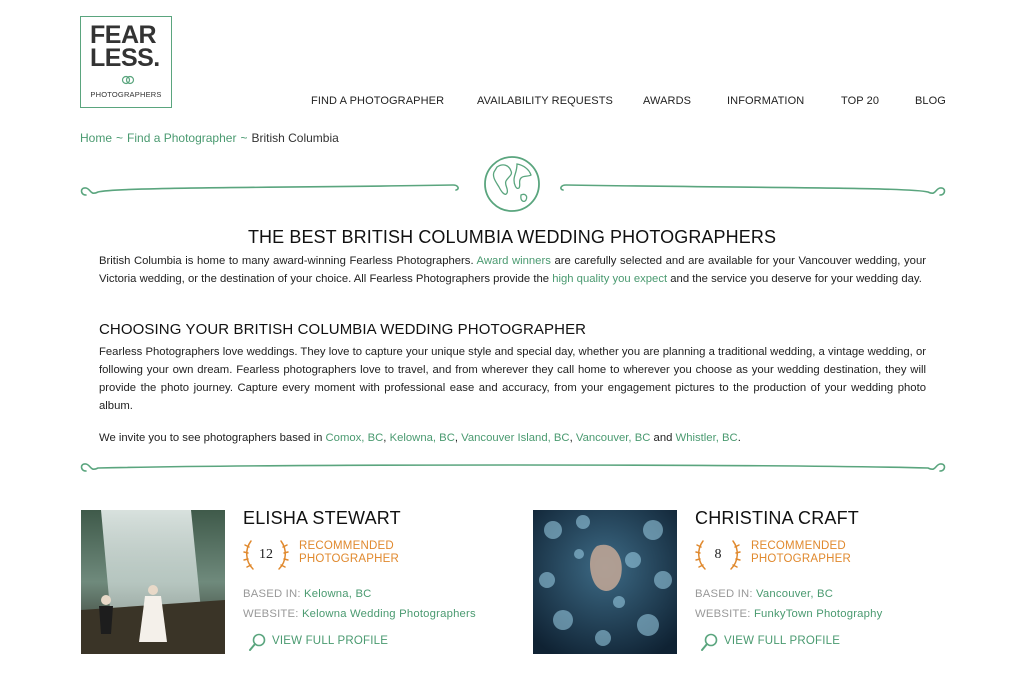  I want to click on photographer-photo-elisha, so click(153, 582).